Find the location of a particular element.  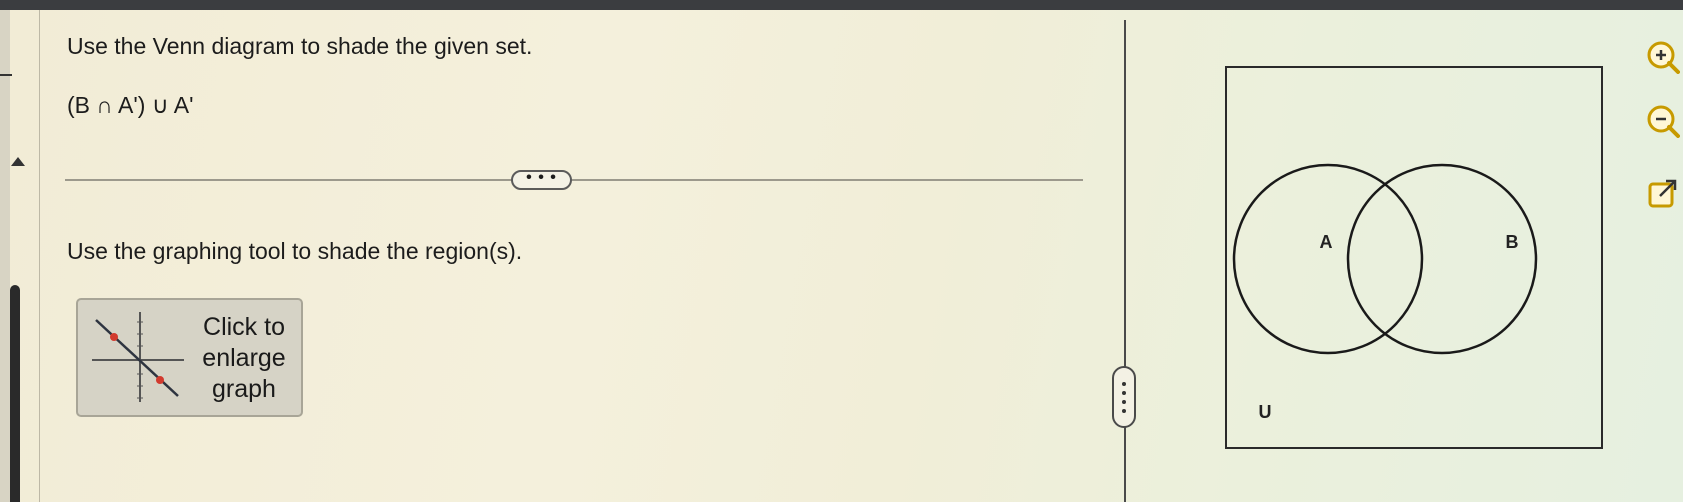

window-top-bar is located at coordinates (841, 5).